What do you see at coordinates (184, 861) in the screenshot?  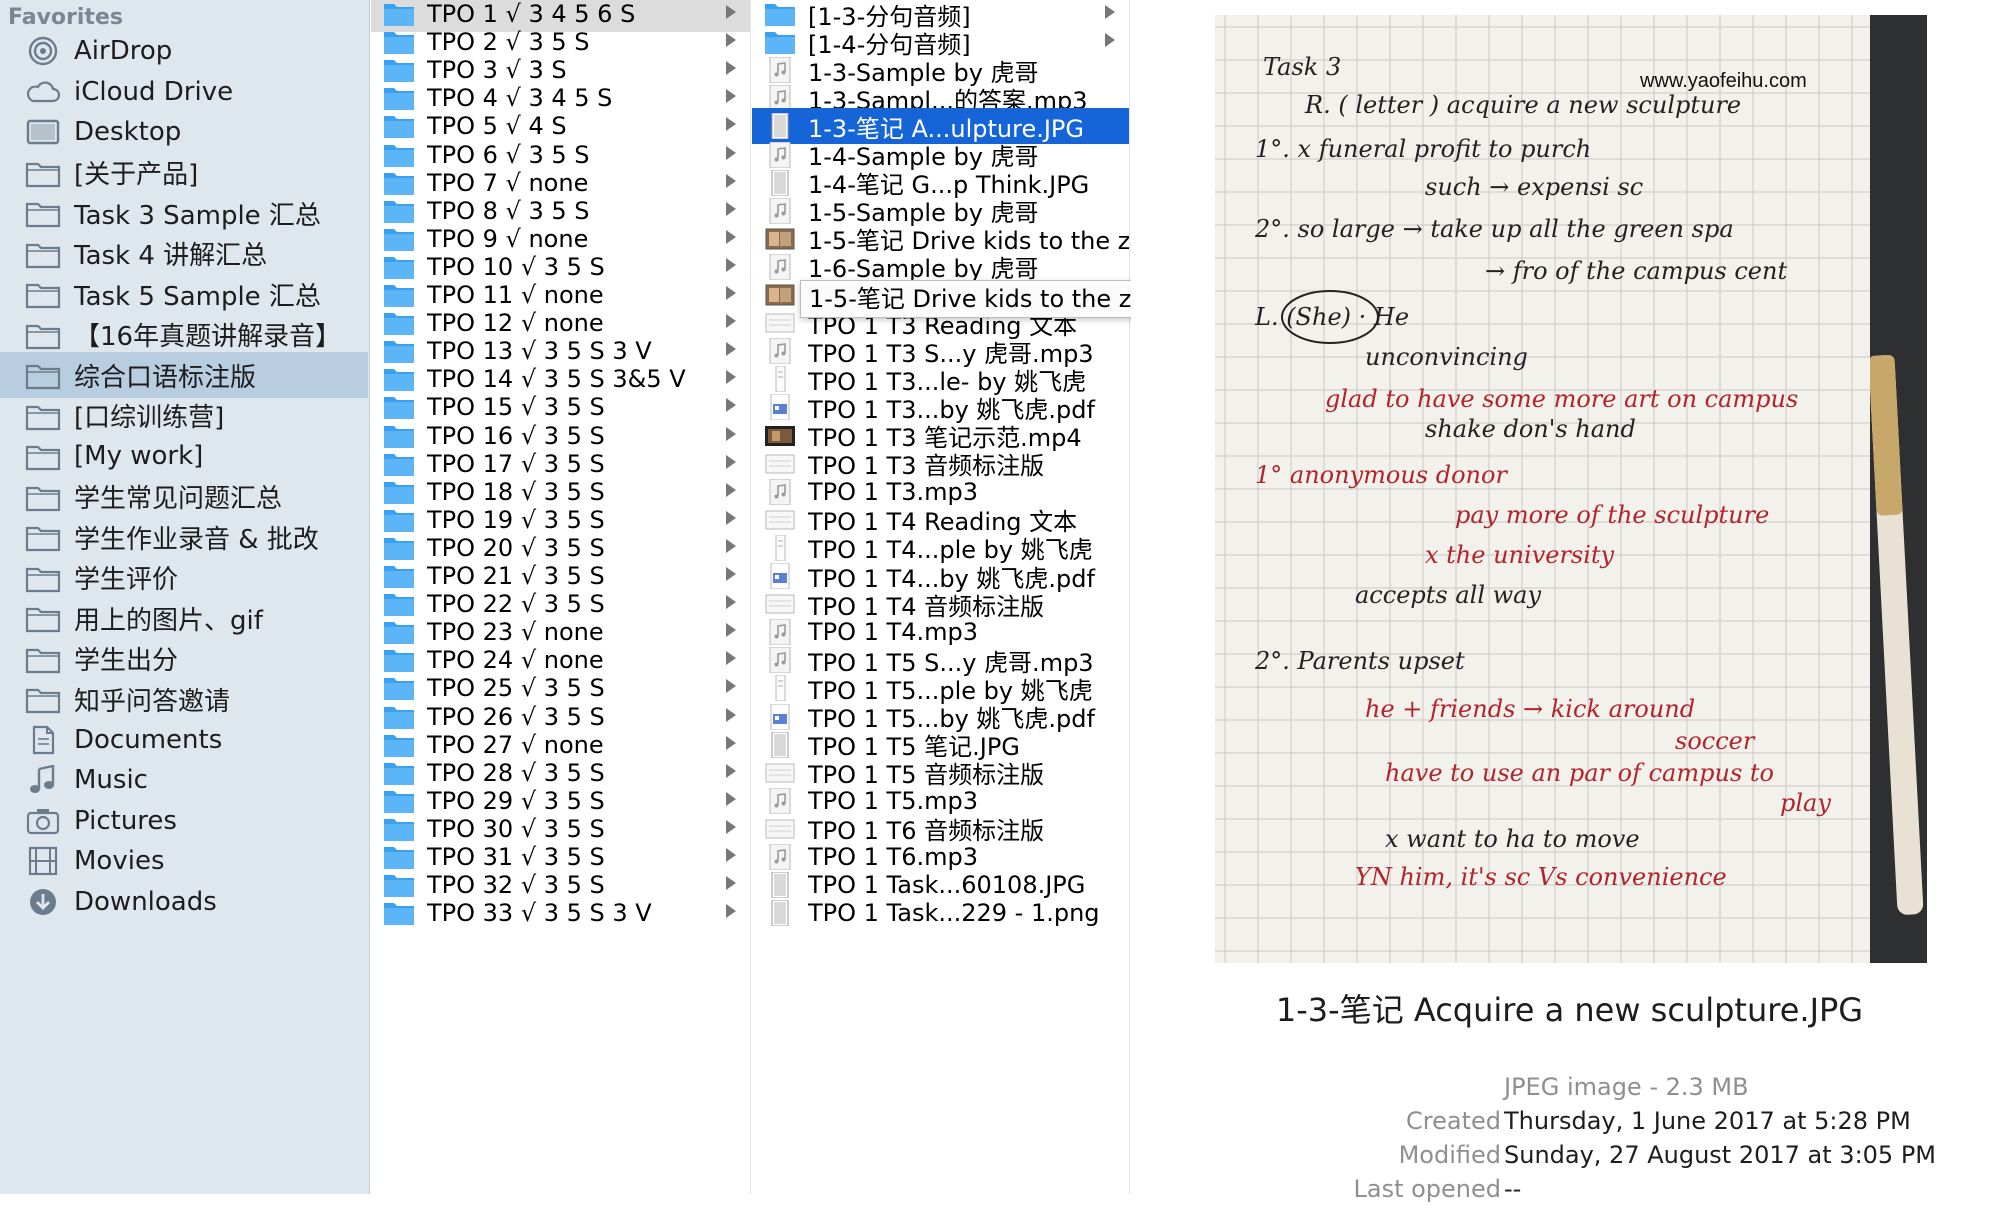 I see `sidebar-item-20: Movies` at bounding box center [184, 861].